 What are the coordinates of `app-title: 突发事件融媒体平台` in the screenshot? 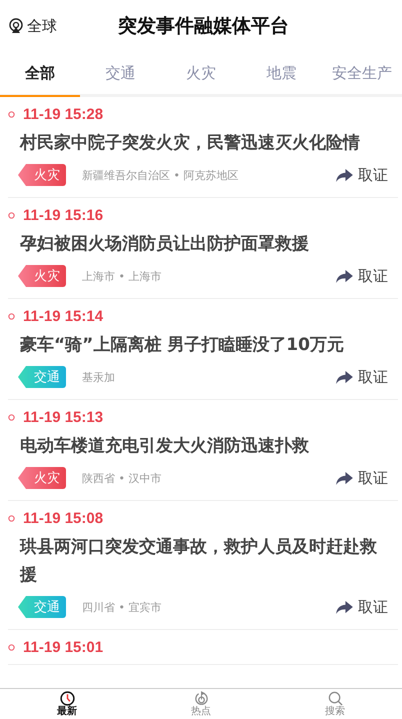 It's located at (203, 26).